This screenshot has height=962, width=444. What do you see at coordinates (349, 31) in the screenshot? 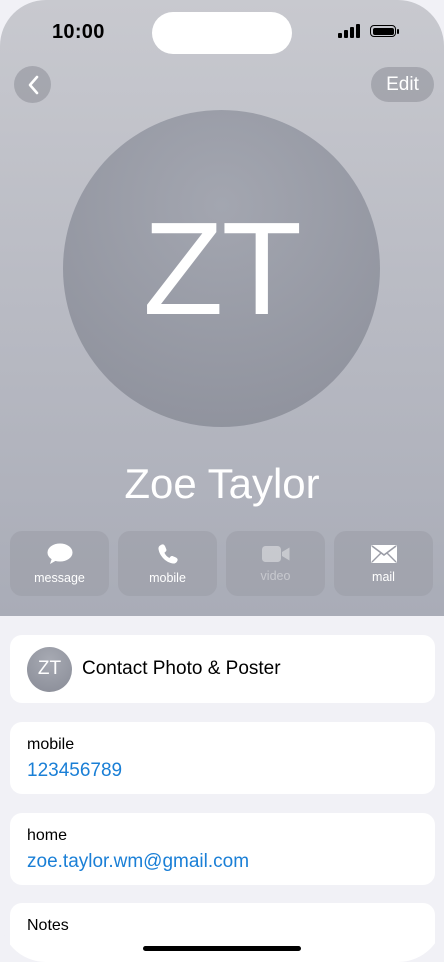
I see `cellular-signal-icon` at bounding box center [349, 31].